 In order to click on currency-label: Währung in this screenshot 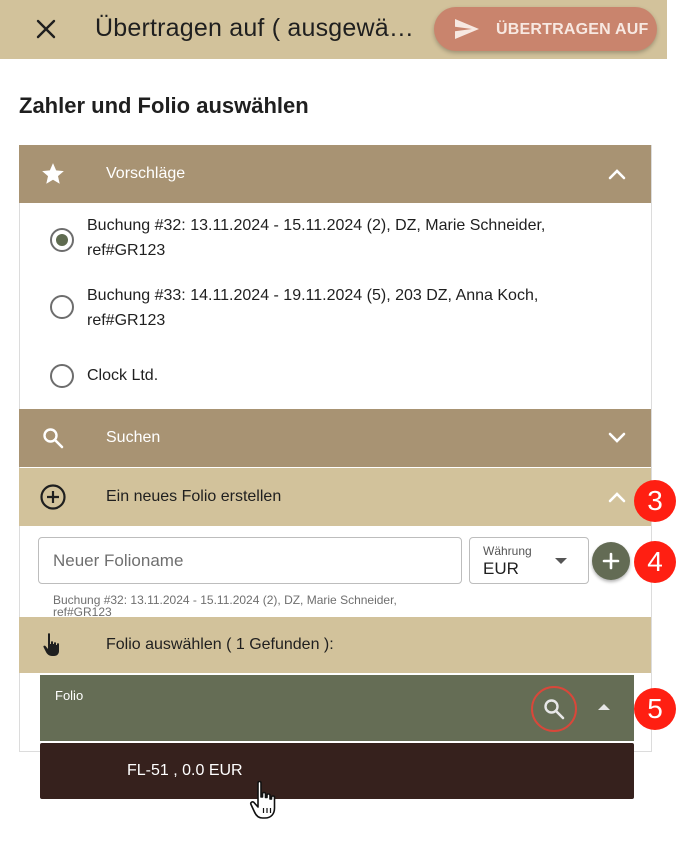, I will do `click(507, 551)`.